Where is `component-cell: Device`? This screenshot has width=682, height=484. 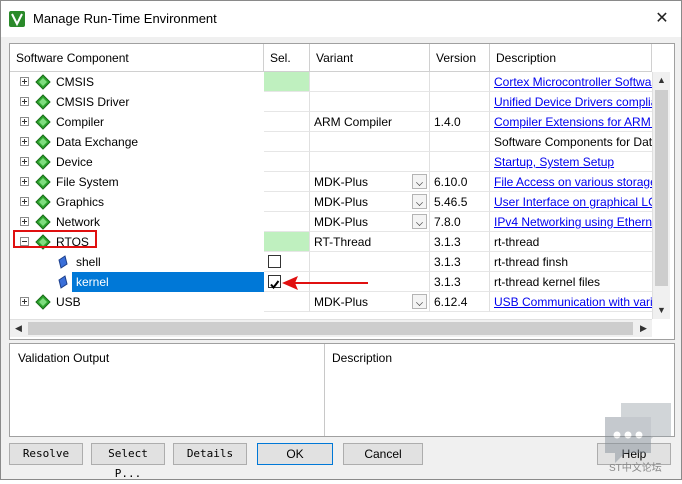 component-cell: Device is located at coordinates (137, 162).